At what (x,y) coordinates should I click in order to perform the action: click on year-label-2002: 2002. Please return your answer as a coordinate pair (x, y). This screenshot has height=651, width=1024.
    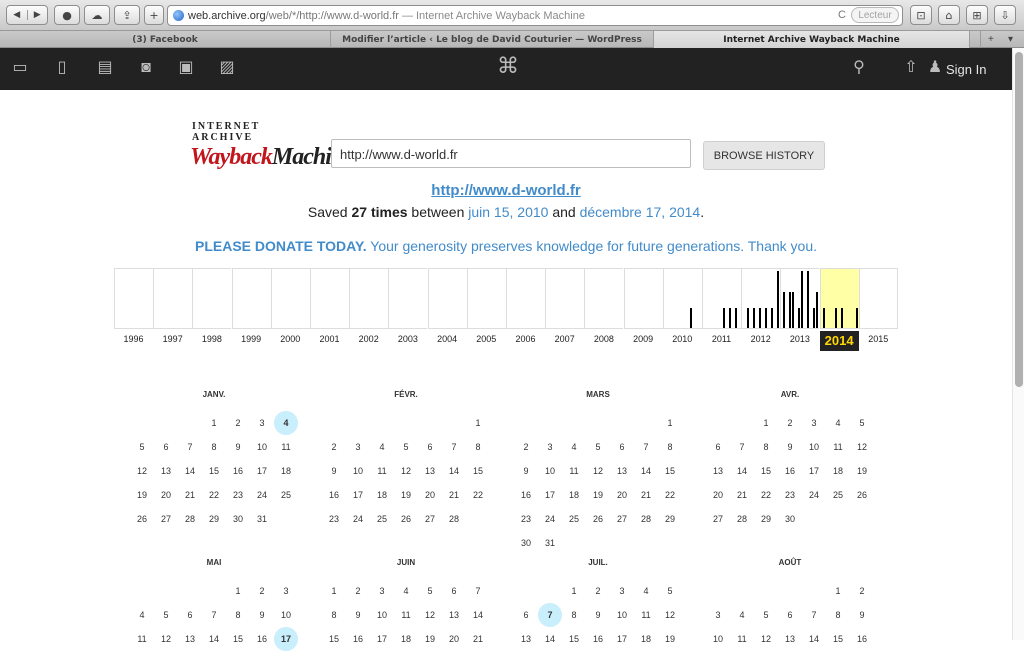
    Looking at the image, I should click on (368, 339).